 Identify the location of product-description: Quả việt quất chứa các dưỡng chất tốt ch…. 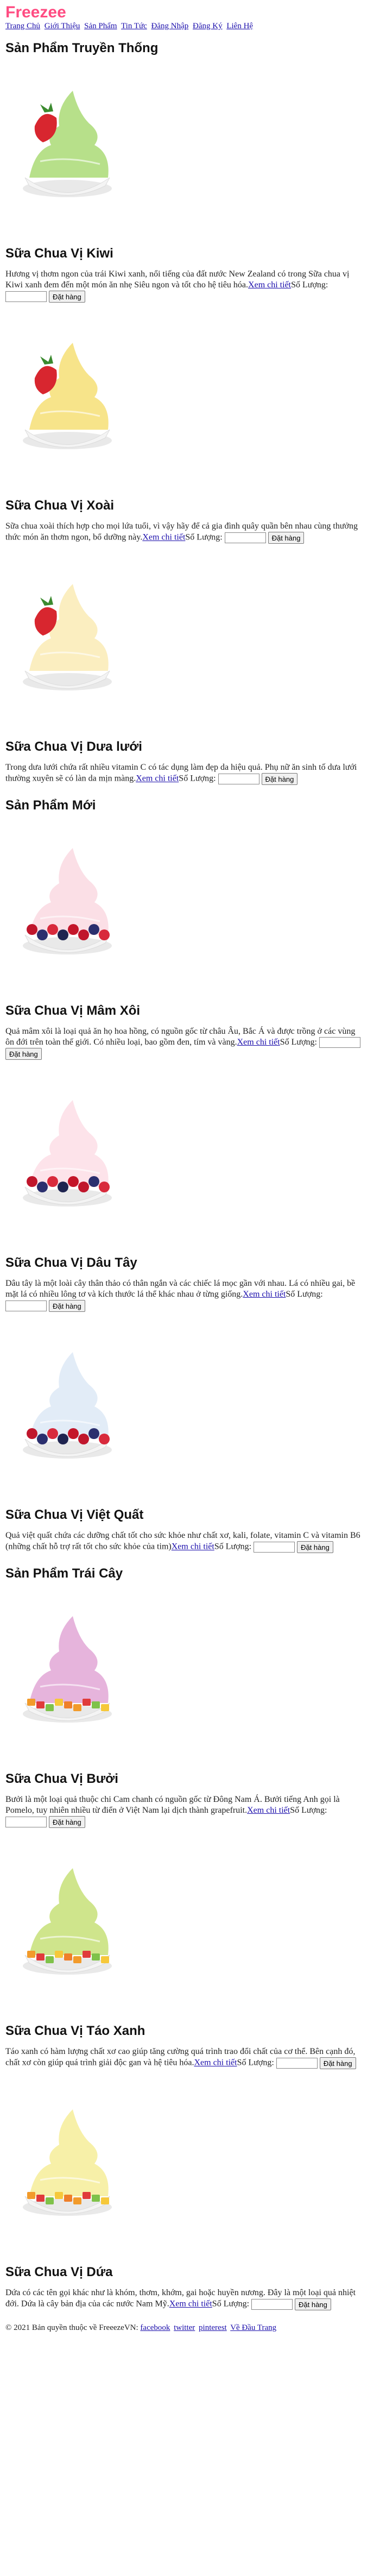
(184, 1542).